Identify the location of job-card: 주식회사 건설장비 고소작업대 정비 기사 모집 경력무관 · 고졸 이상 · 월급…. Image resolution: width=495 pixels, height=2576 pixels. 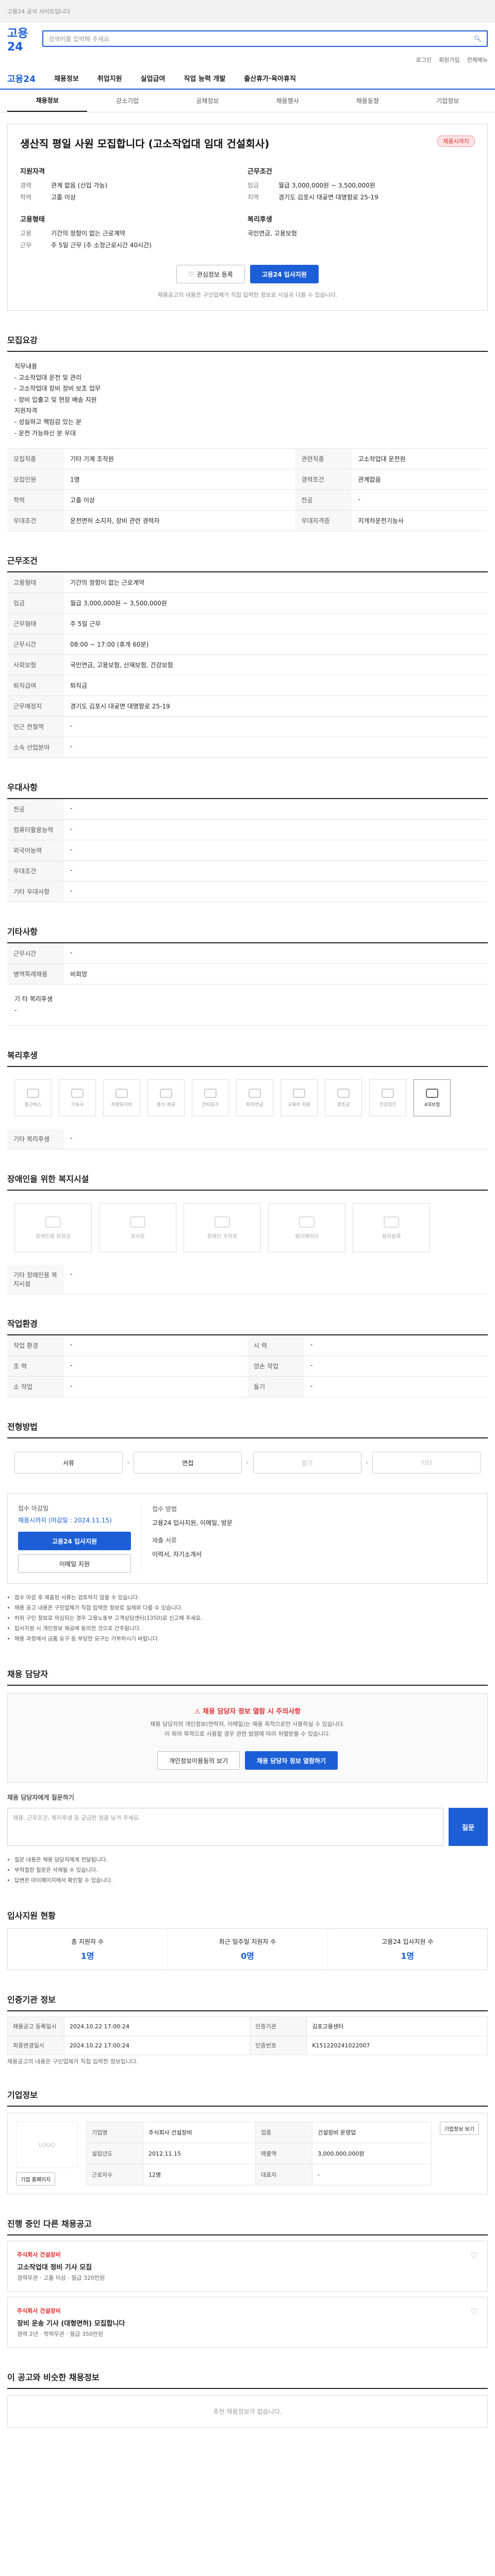
(247, 2266).